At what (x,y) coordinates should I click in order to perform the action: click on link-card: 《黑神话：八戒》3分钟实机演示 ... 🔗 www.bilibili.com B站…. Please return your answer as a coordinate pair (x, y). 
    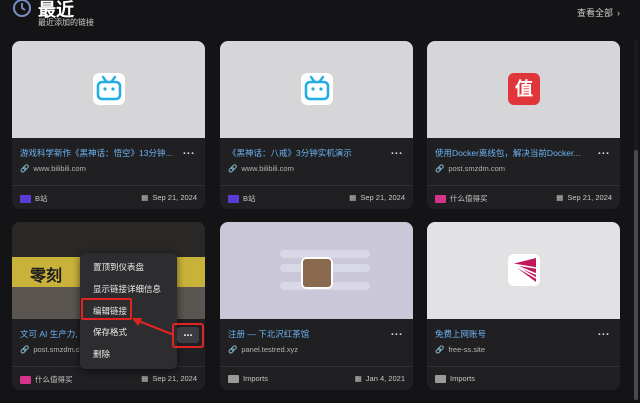
    Looking at the image, I should click on (316, 125).